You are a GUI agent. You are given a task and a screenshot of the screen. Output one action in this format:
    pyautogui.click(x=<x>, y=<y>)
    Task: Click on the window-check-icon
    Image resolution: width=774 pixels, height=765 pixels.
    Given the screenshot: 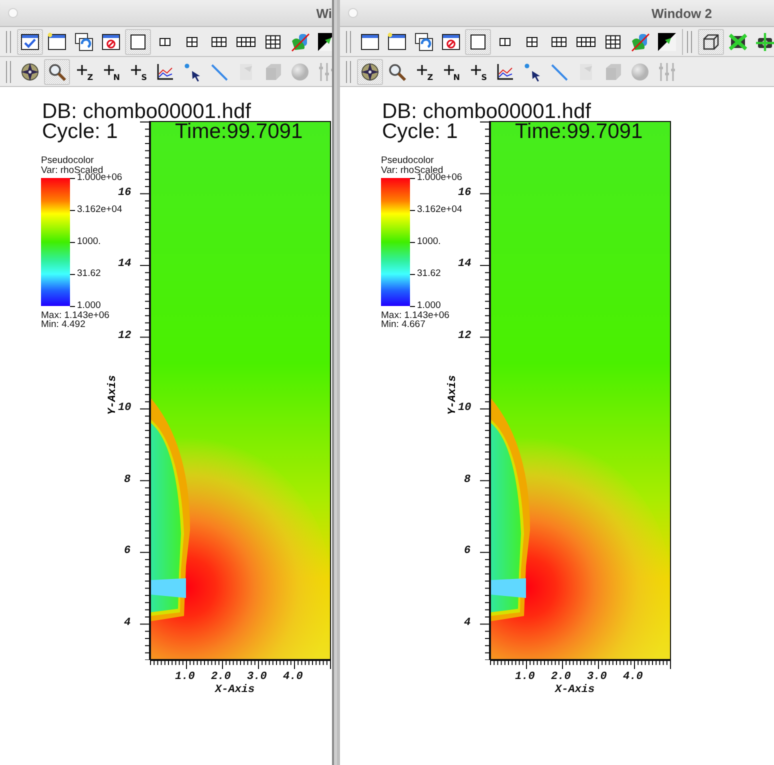 What is the action you would take?
    pyautogui.click(x=30, y=42)
    